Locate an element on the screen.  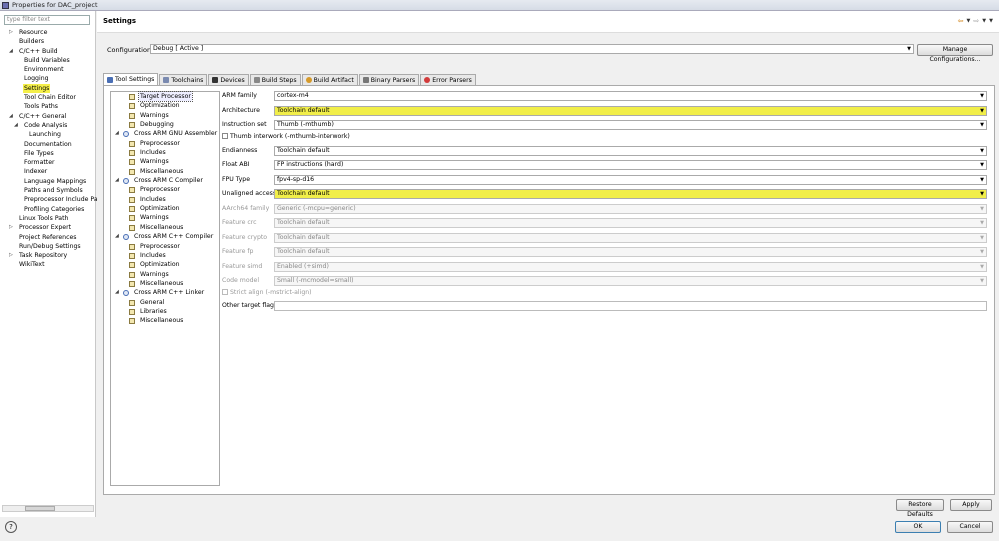
nav-item-linux-tools-path: Linux Tools Path is located at coordinates (48, 218).